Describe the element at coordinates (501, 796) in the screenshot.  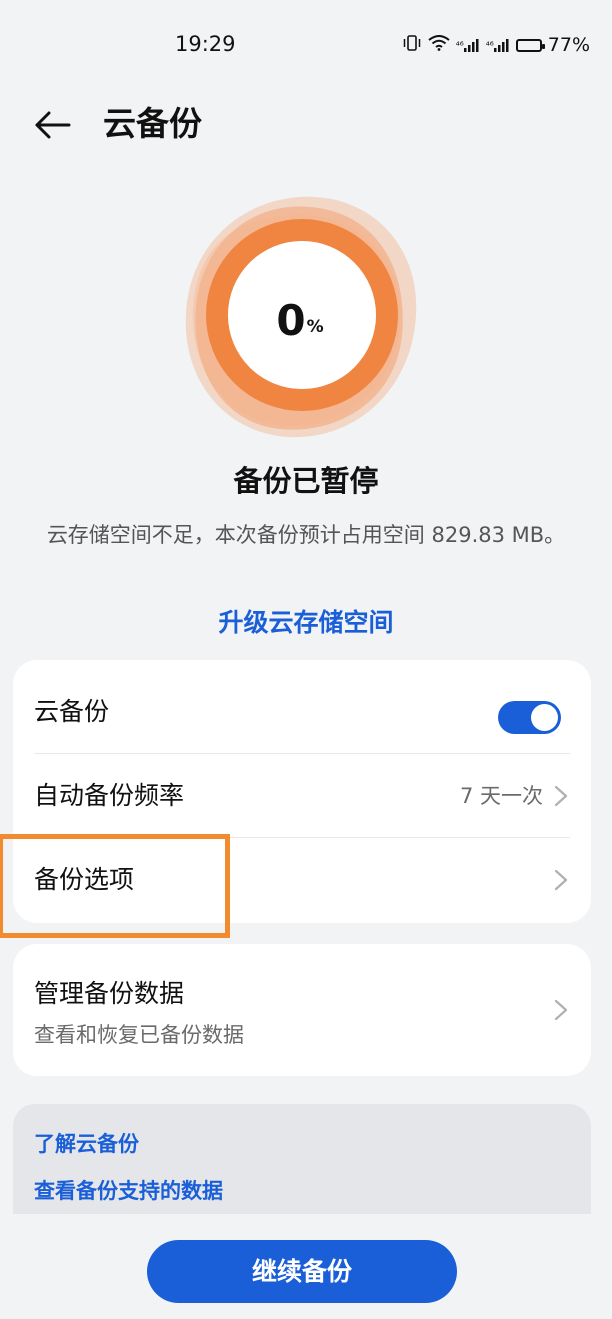
I see `auto-frequency-value: 7 天一次` at that location.